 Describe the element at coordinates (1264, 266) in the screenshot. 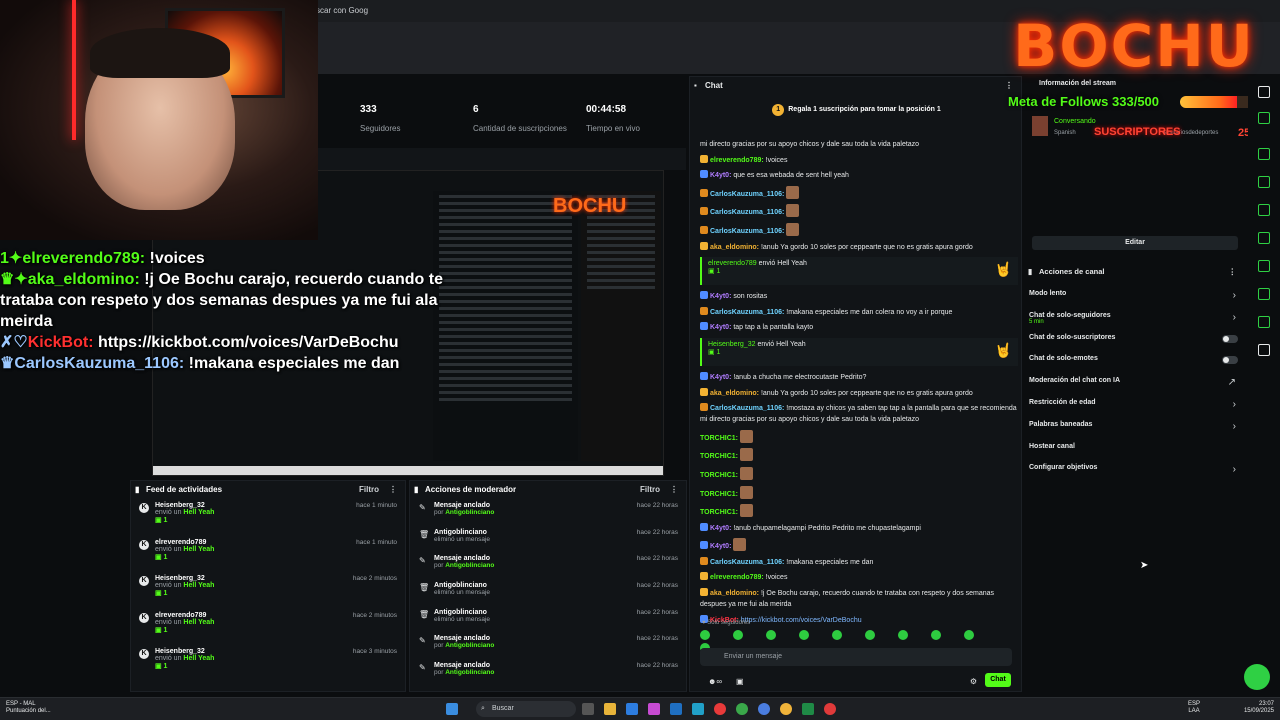

I see `code-icon` at that location.